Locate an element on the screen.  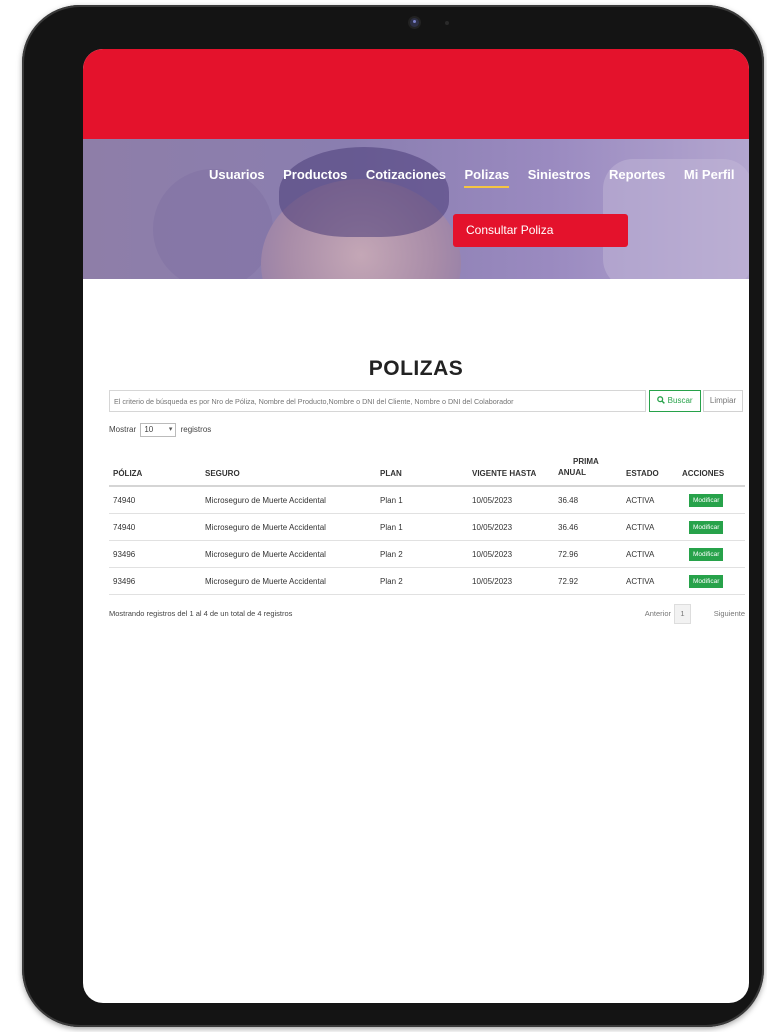
buscar-button: Buscar is located at coordinates (675, 401).